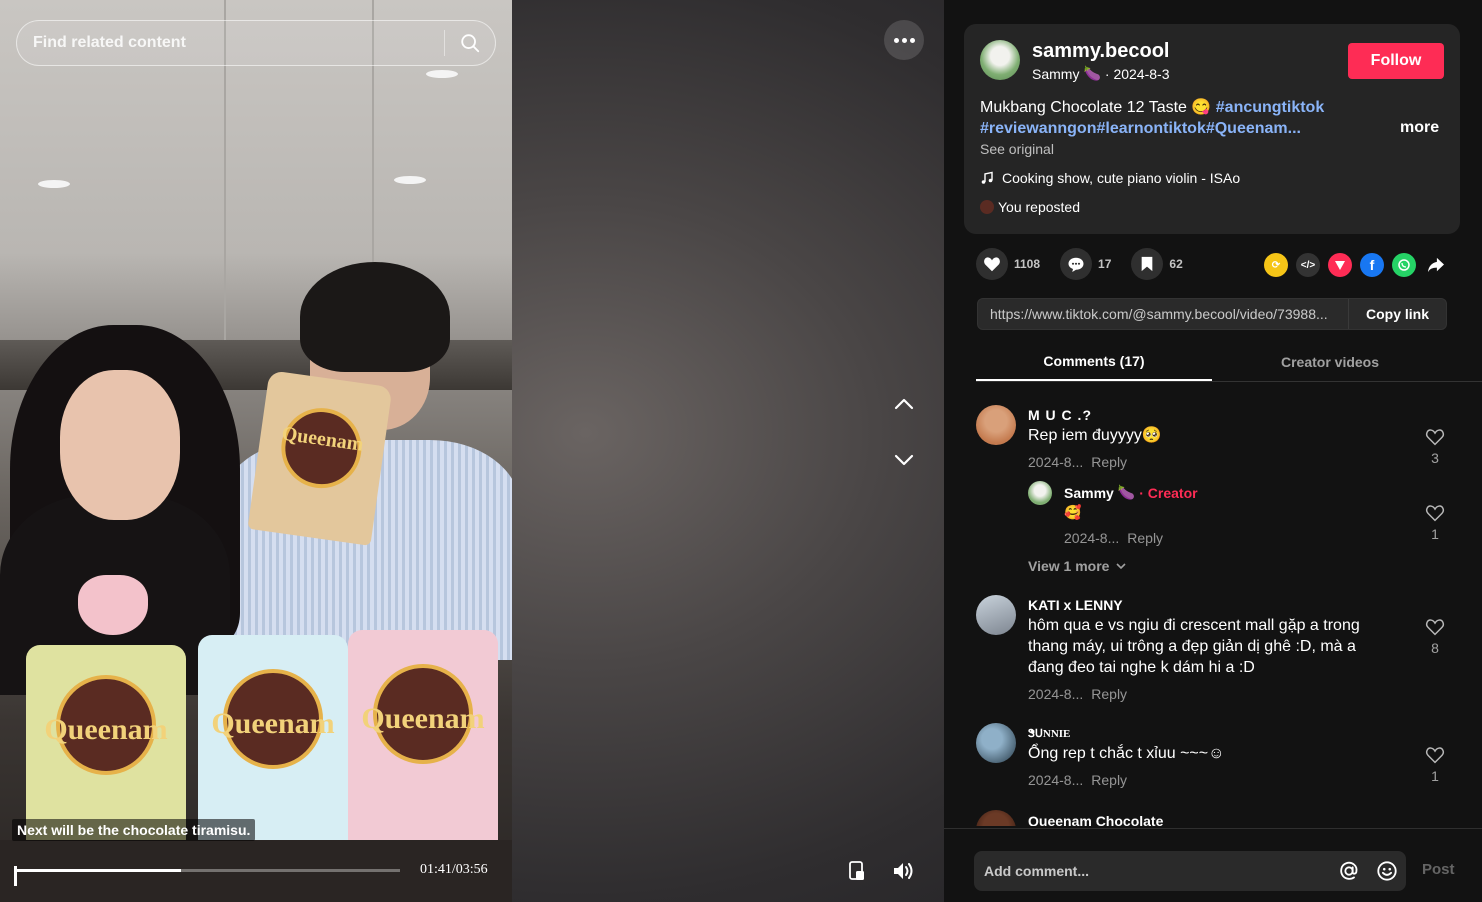 This screenshot has width=1482, height=902. I want to click on embed-code-icon: </>, so click(1308, 265).